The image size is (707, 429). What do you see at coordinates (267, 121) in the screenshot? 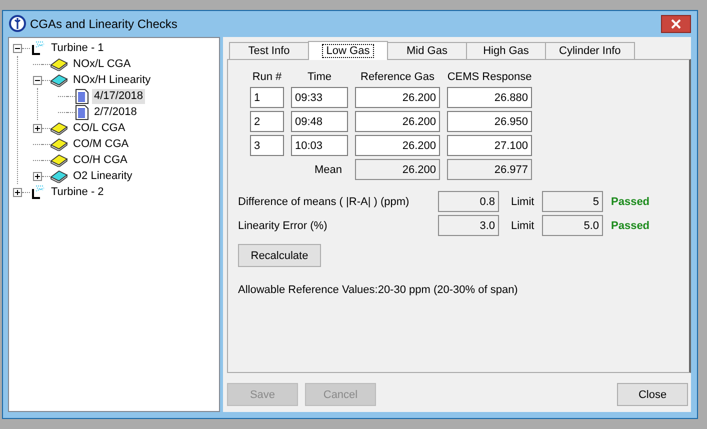
I see `run-field: 2` at bounding box center [267, 121].